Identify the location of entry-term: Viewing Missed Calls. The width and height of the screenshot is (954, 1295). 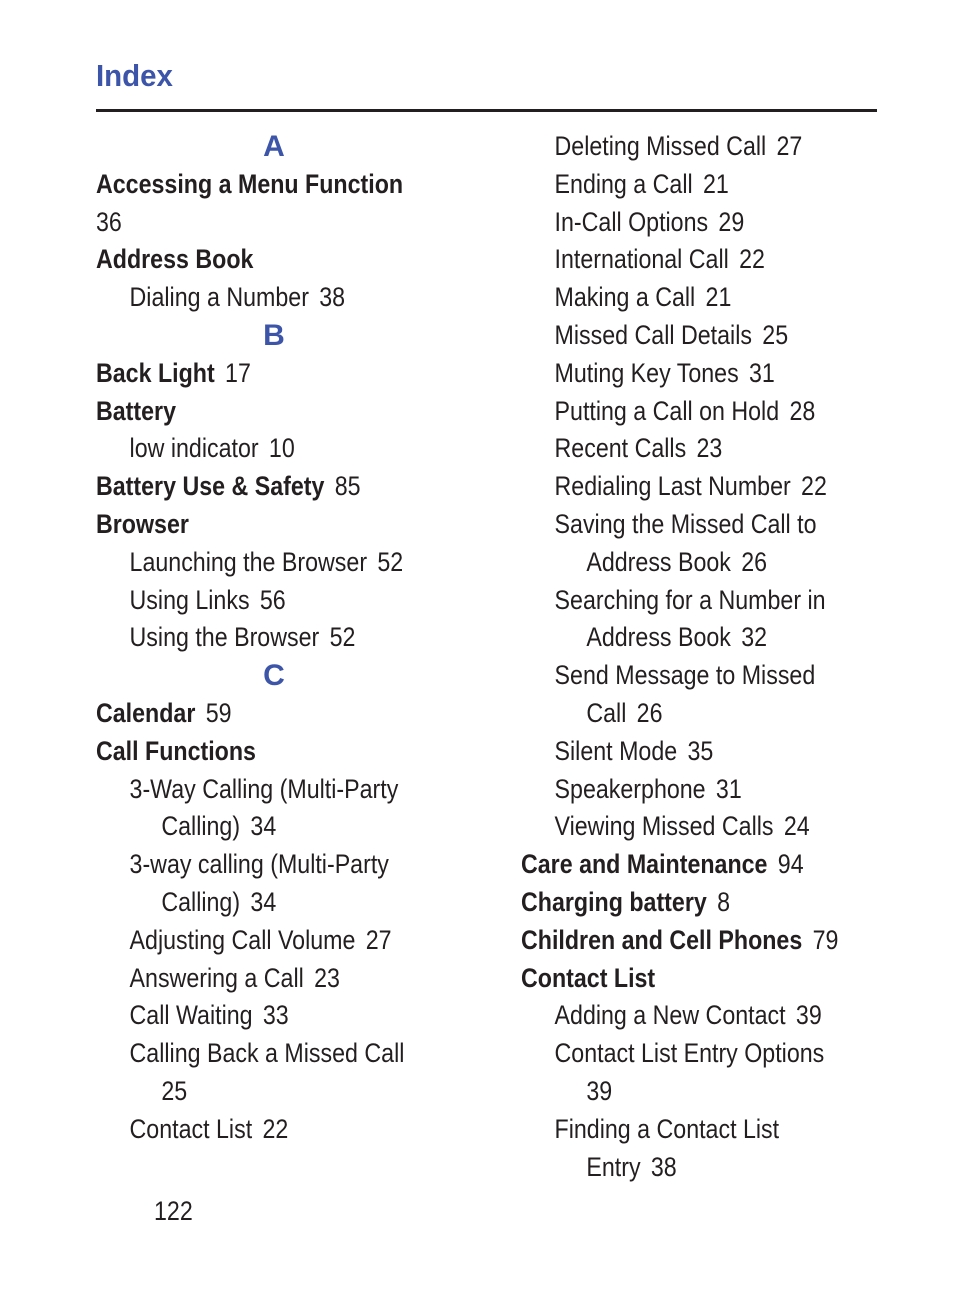
(664, 826).